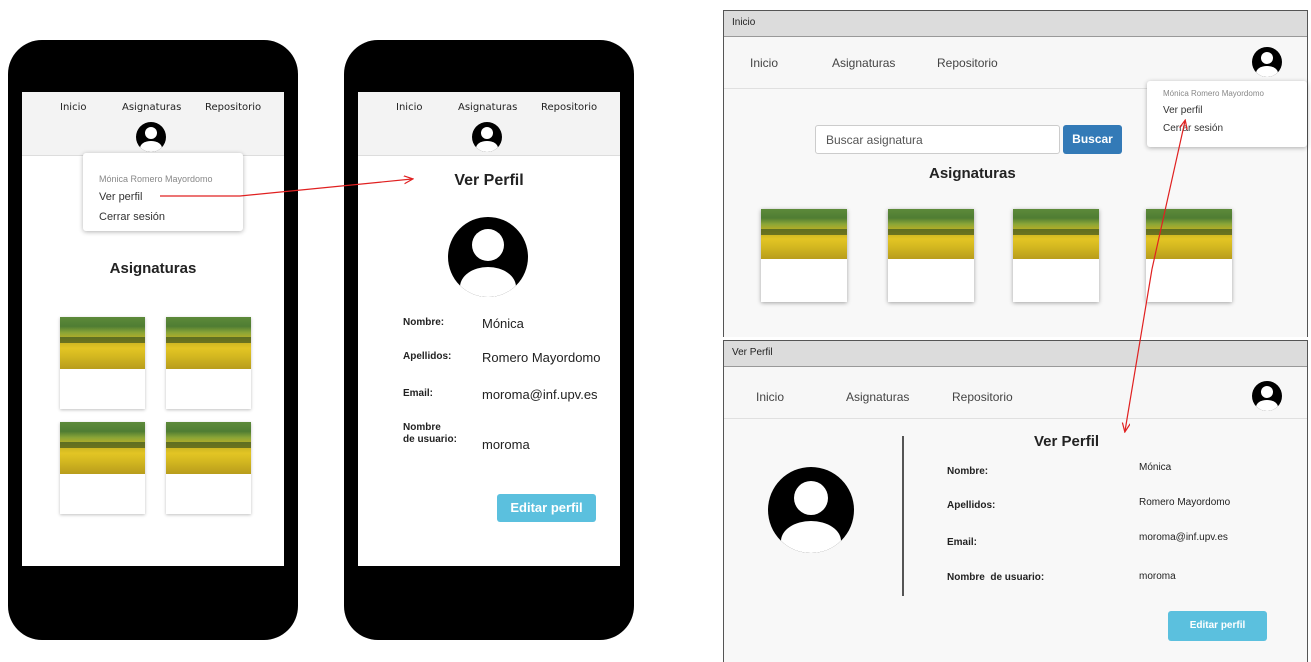 The width and height of the screenshot is (1311, 662). Describe the element at coordinates (1092, 139) in the screenshot. I see `search-button: Buscar` at that location.